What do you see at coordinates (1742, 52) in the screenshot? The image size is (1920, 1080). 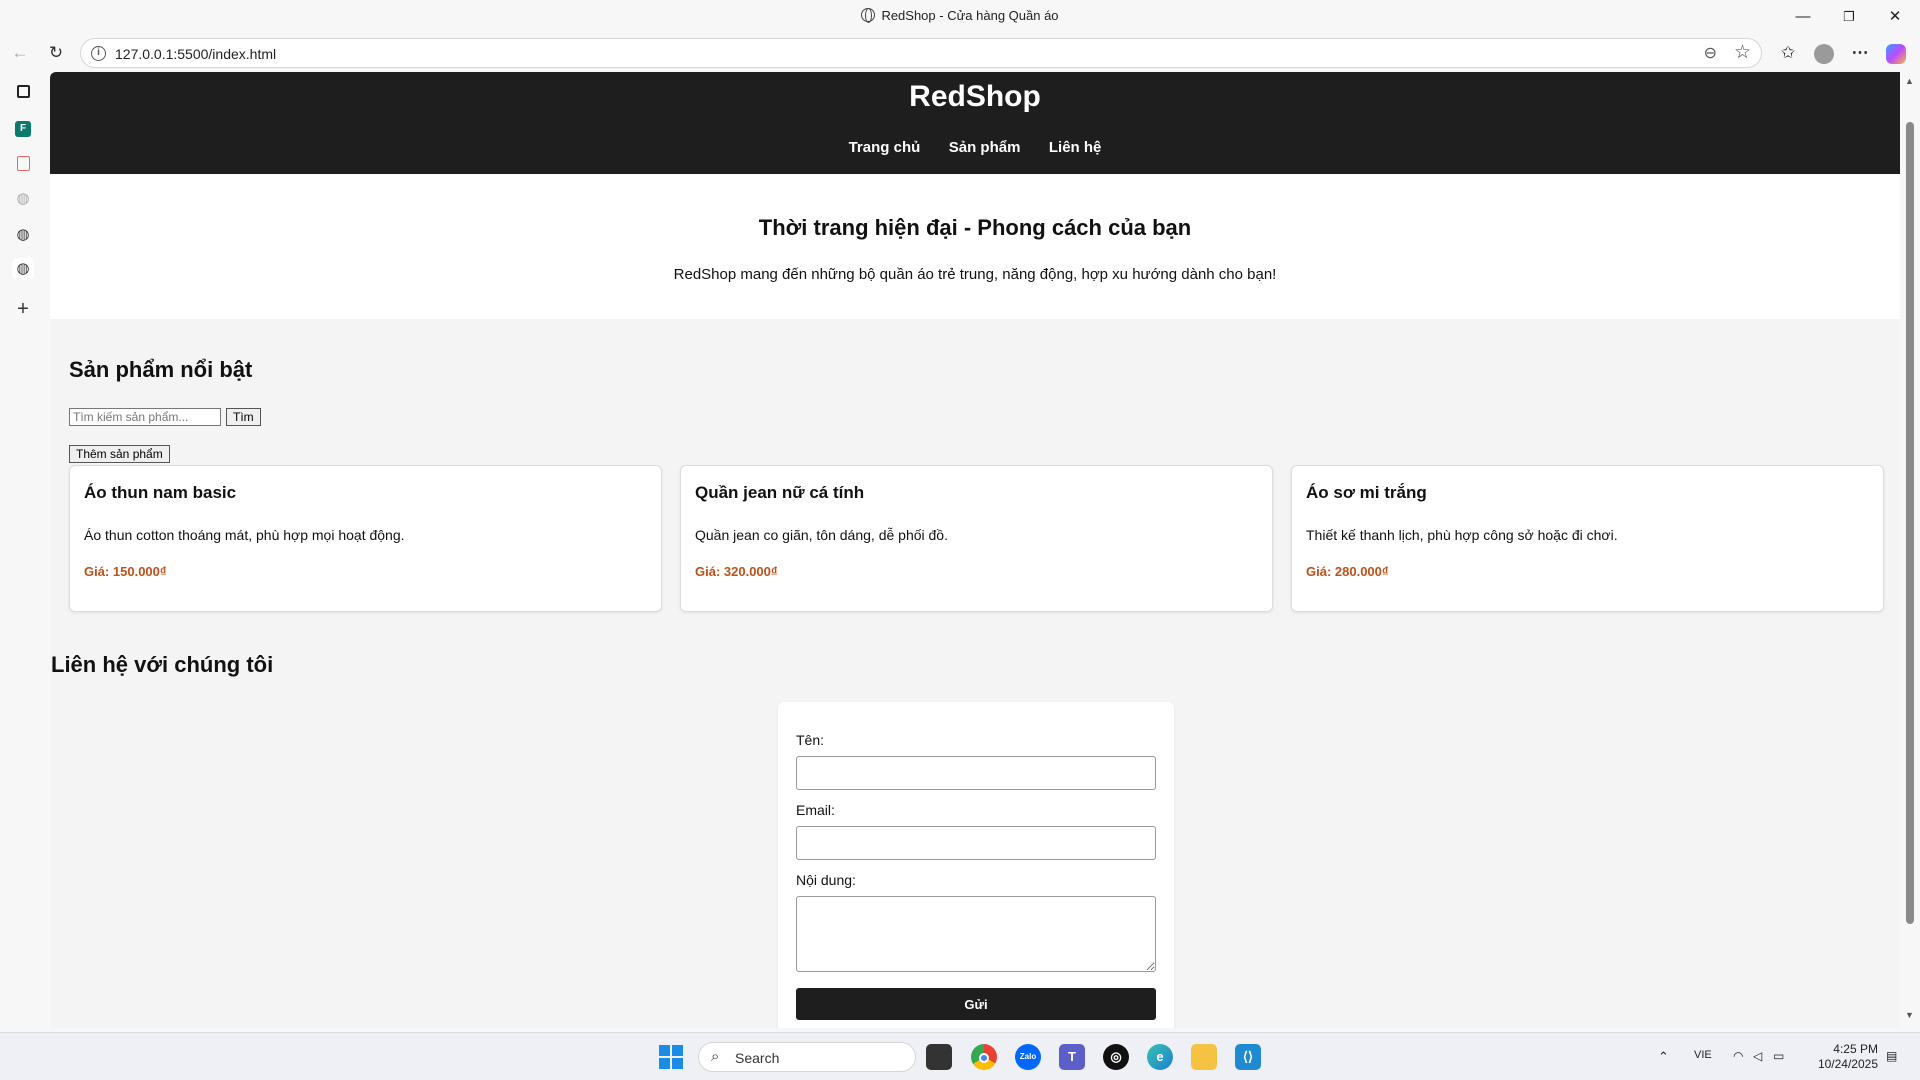 I see `favorite-star-icon: ☆` at bounding box center [1742, 52].